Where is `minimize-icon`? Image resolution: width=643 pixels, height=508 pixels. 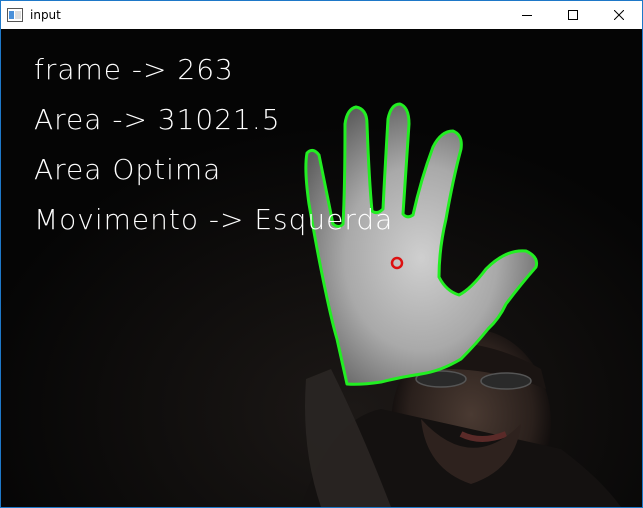
minimize-icon is located at coordinates (527, 15).